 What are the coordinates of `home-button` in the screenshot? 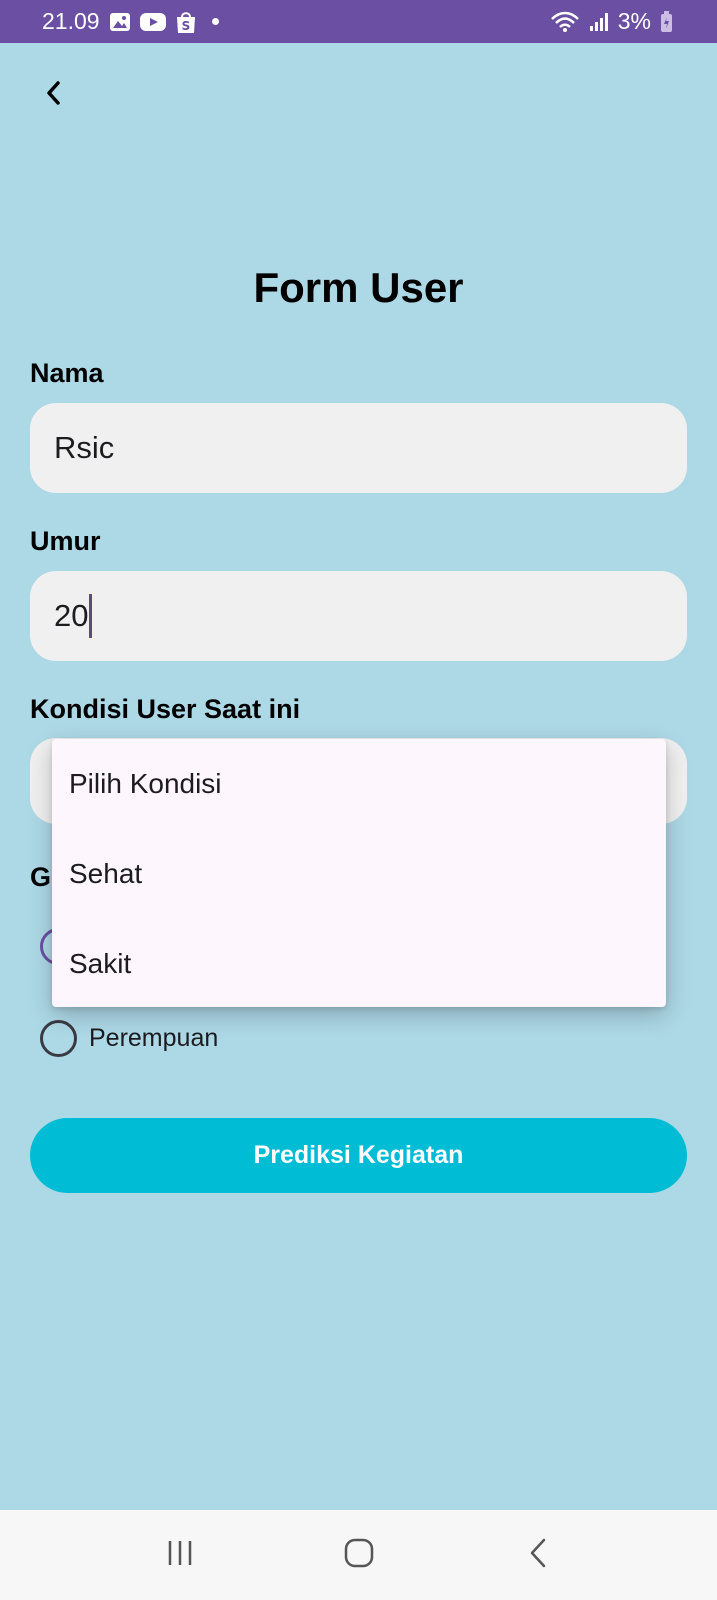 It's located at (359, 1555).